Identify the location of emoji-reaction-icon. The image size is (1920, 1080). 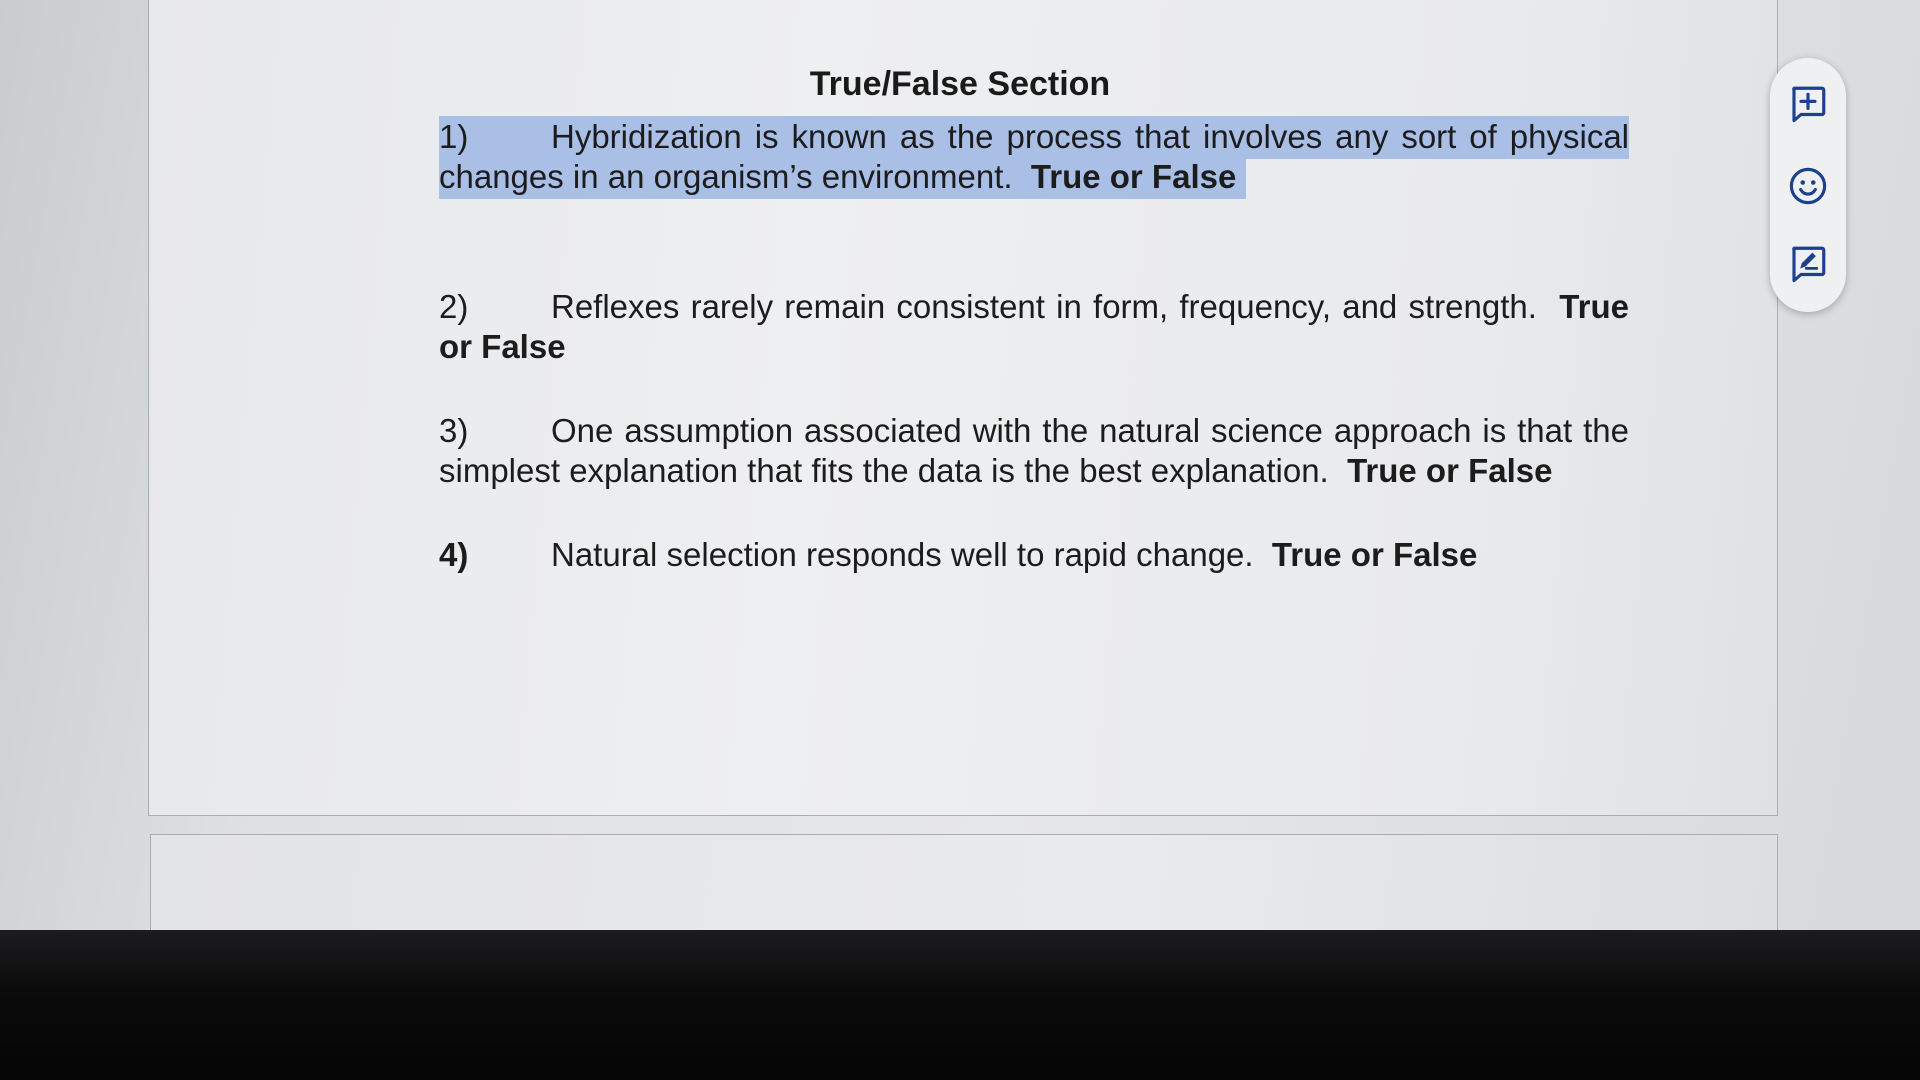
(1808, 186).